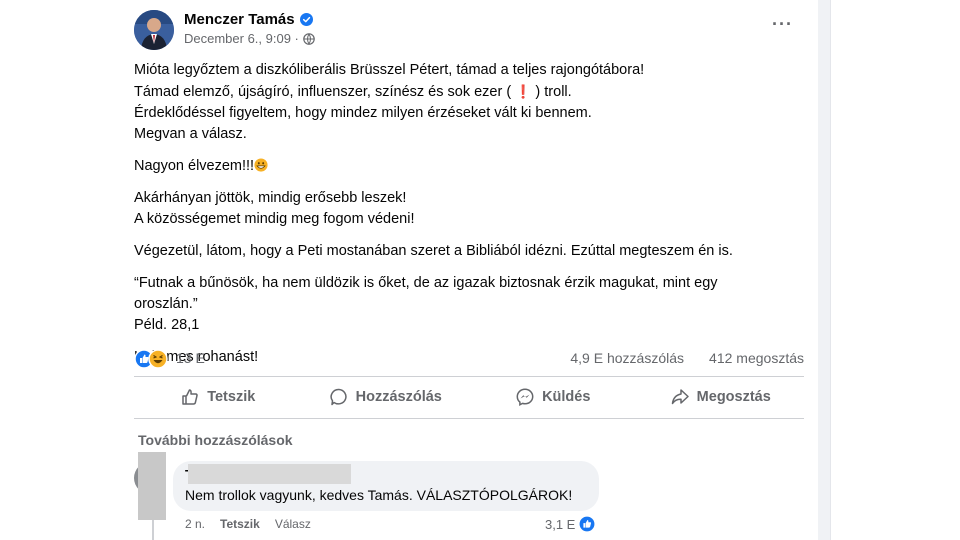  I want to click on share-arrow-icon, so click(680, 397).